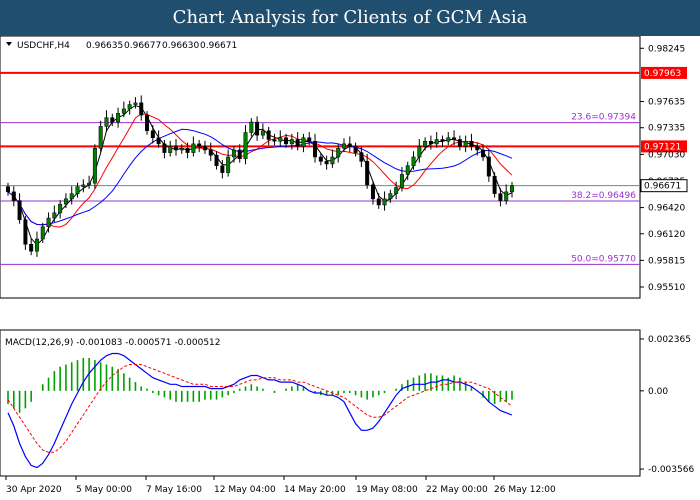 The height and width of the screenshot is (500, 700). Describe the element at coordinates (525, 490) in the screenshot. I see `time-tick-label-7: 26 May 12:00` at that location.